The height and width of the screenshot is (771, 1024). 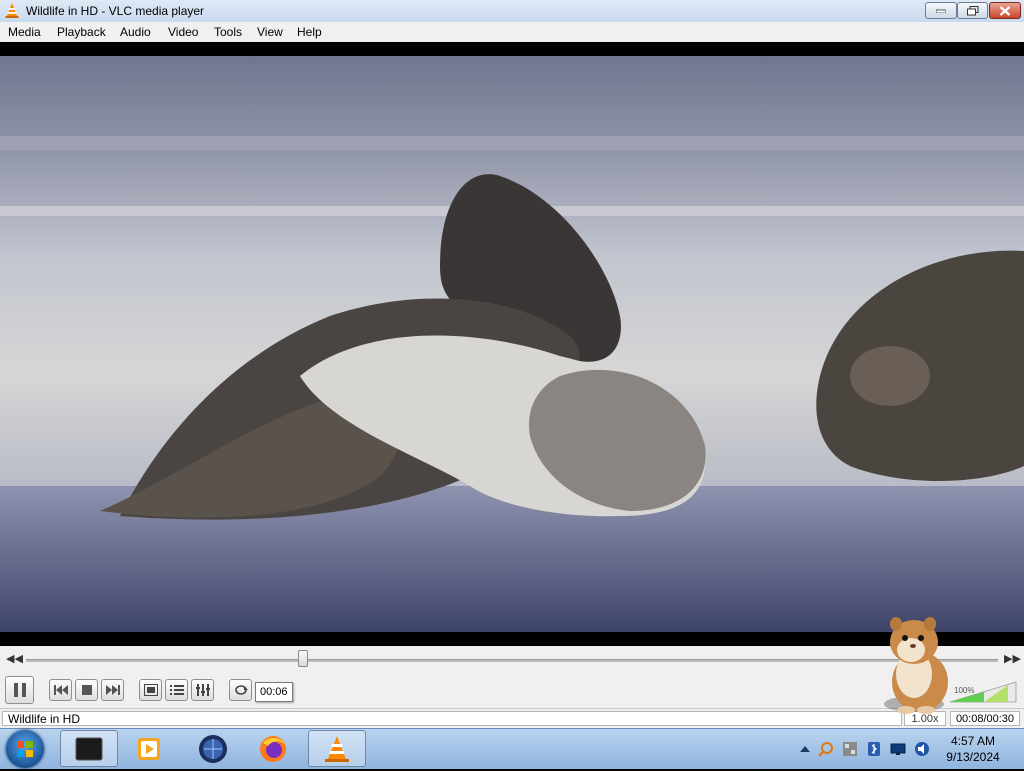 I want to click on menu-audio: Audio, so click(x=135, y=32).